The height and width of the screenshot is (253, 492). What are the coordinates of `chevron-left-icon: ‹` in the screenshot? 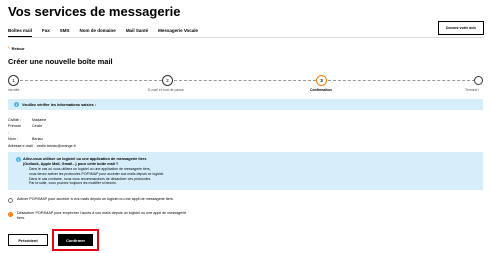 It's located at (9, 48).